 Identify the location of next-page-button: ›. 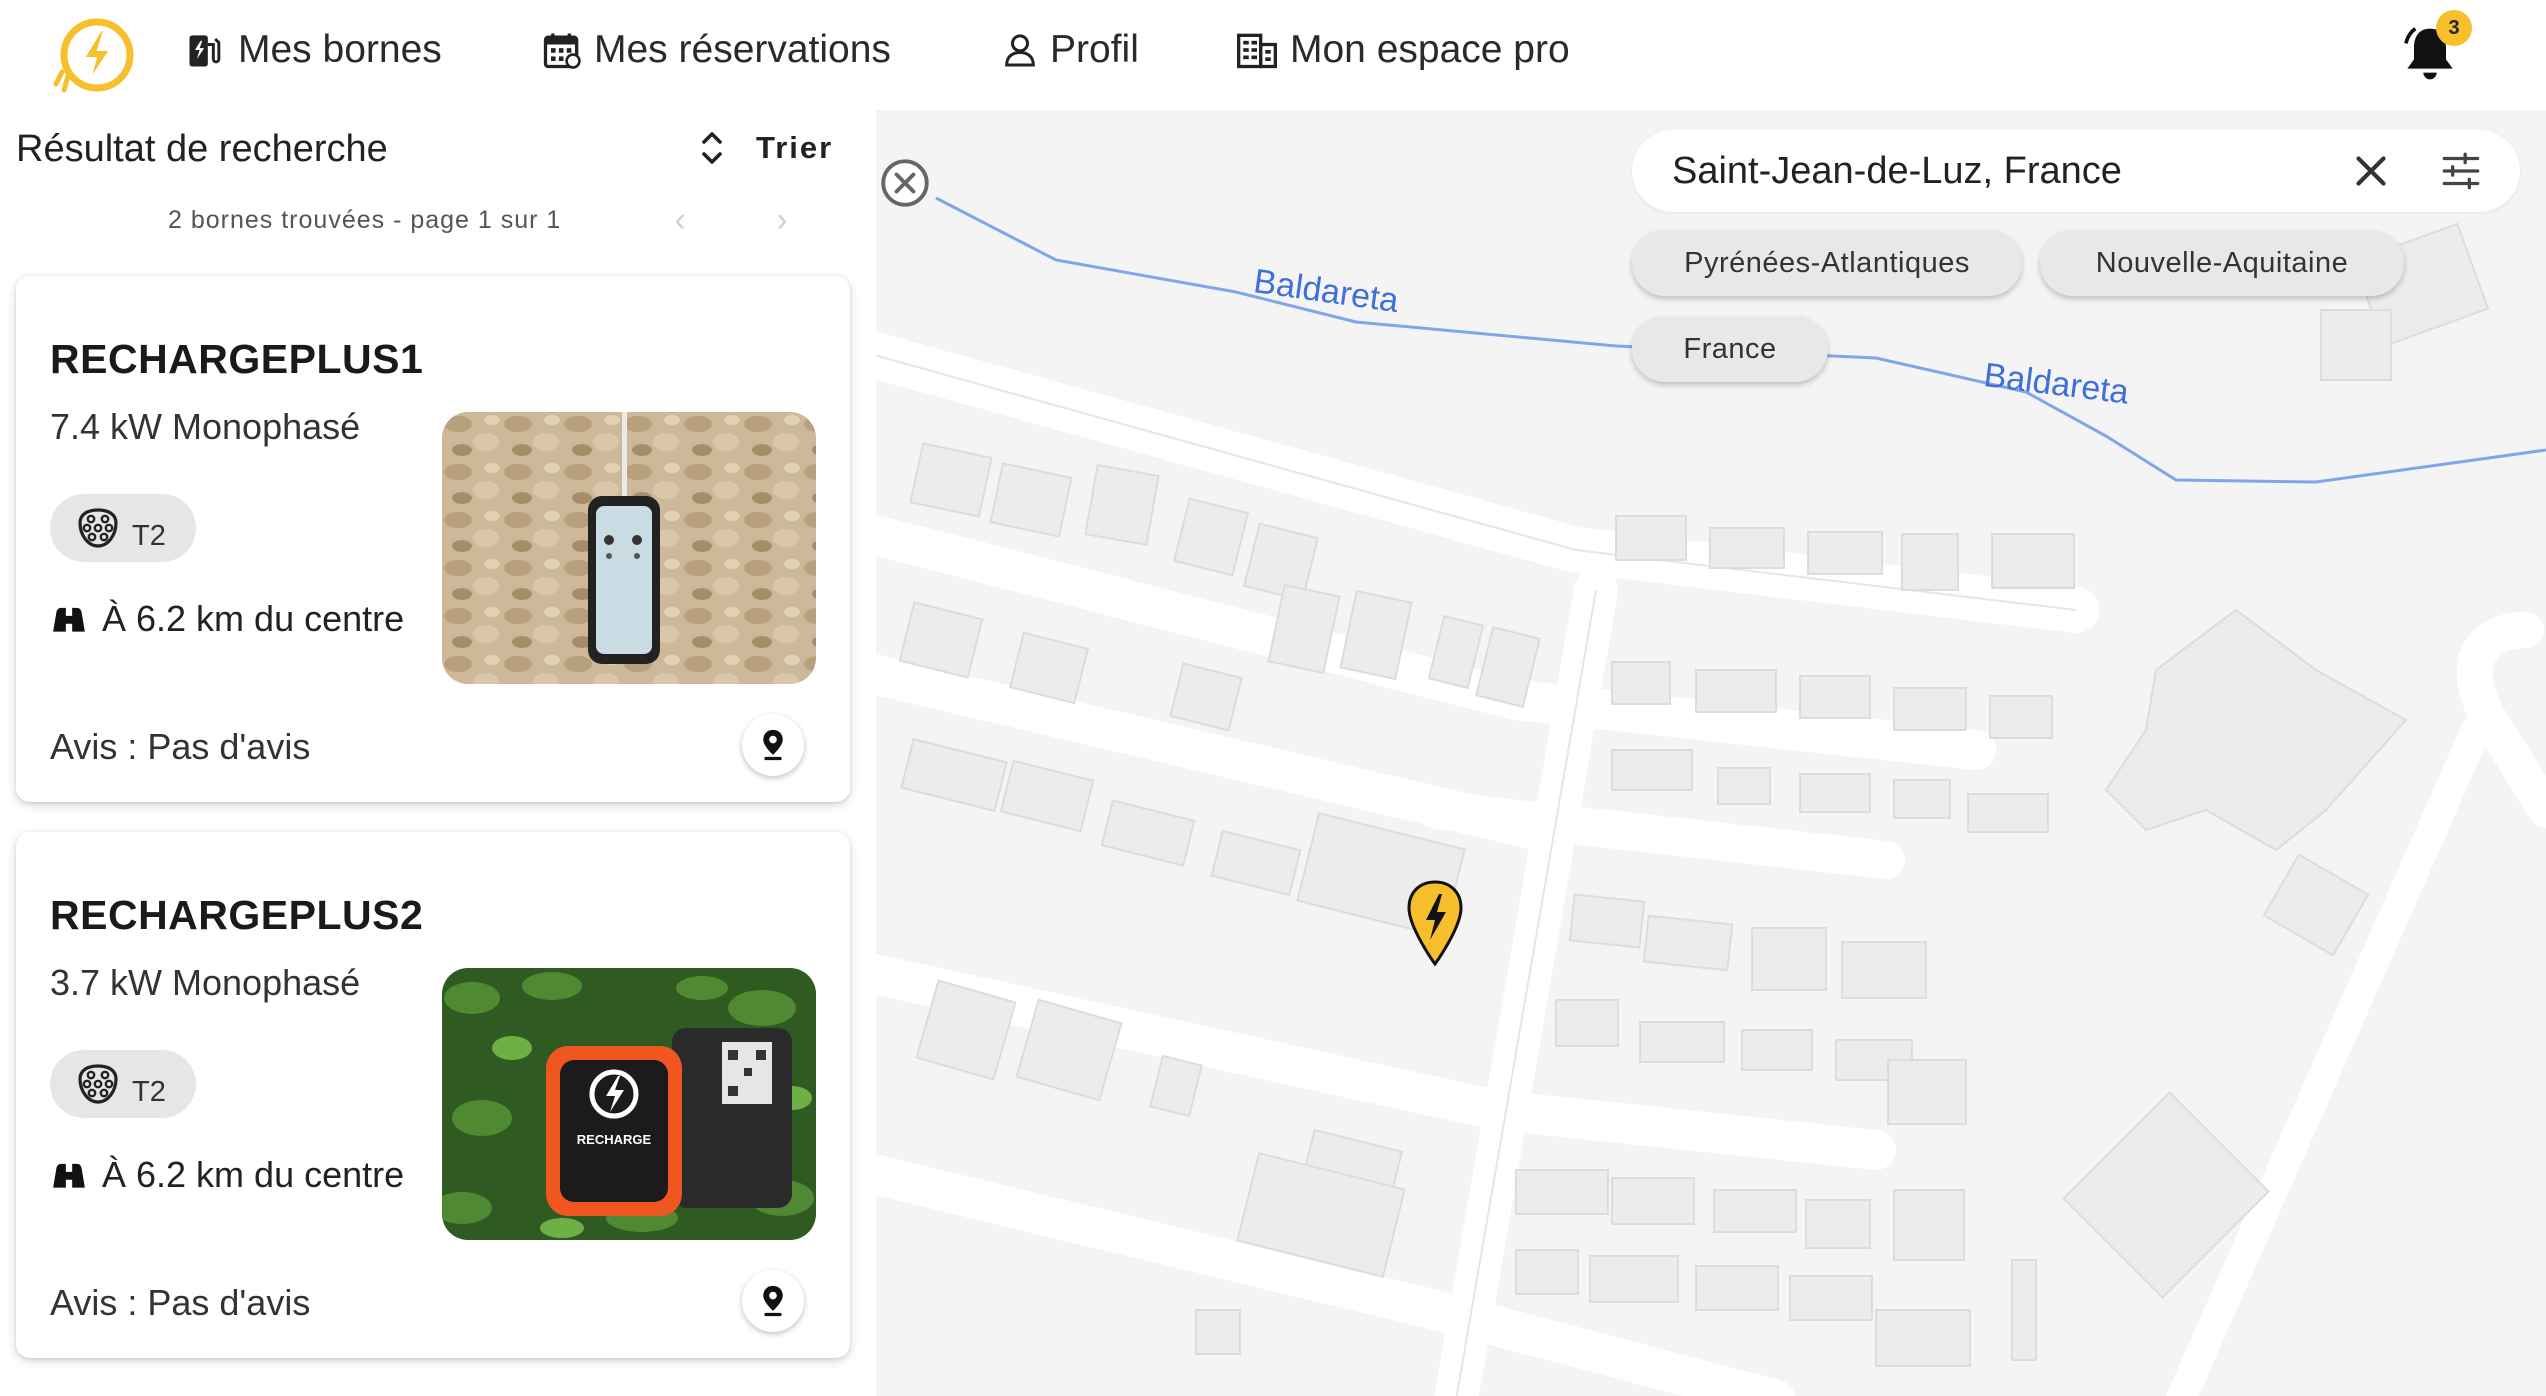
(782, 220).